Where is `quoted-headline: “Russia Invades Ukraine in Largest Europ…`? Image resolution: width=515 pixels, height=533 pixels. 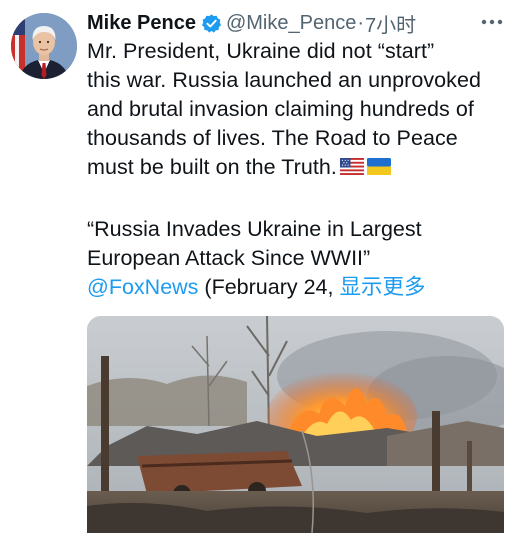 quoted-headline: “Russia Invades Ukraine in Largest Europ… is located at coordinates (297, 258).